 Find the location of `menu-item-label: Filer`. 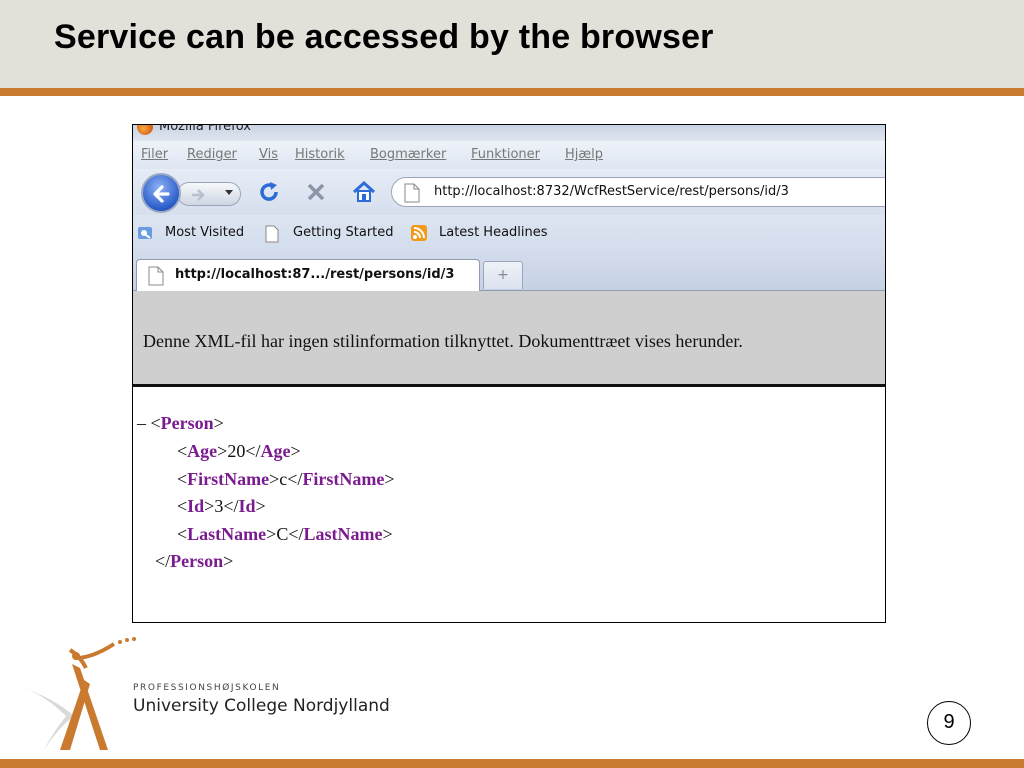

menu-item-label: Filer is located at coordinates (155, 154).